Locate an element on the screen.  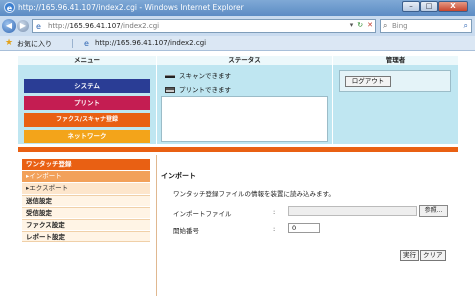
ie-logo-icon: e is located at coordinates (9, 7).